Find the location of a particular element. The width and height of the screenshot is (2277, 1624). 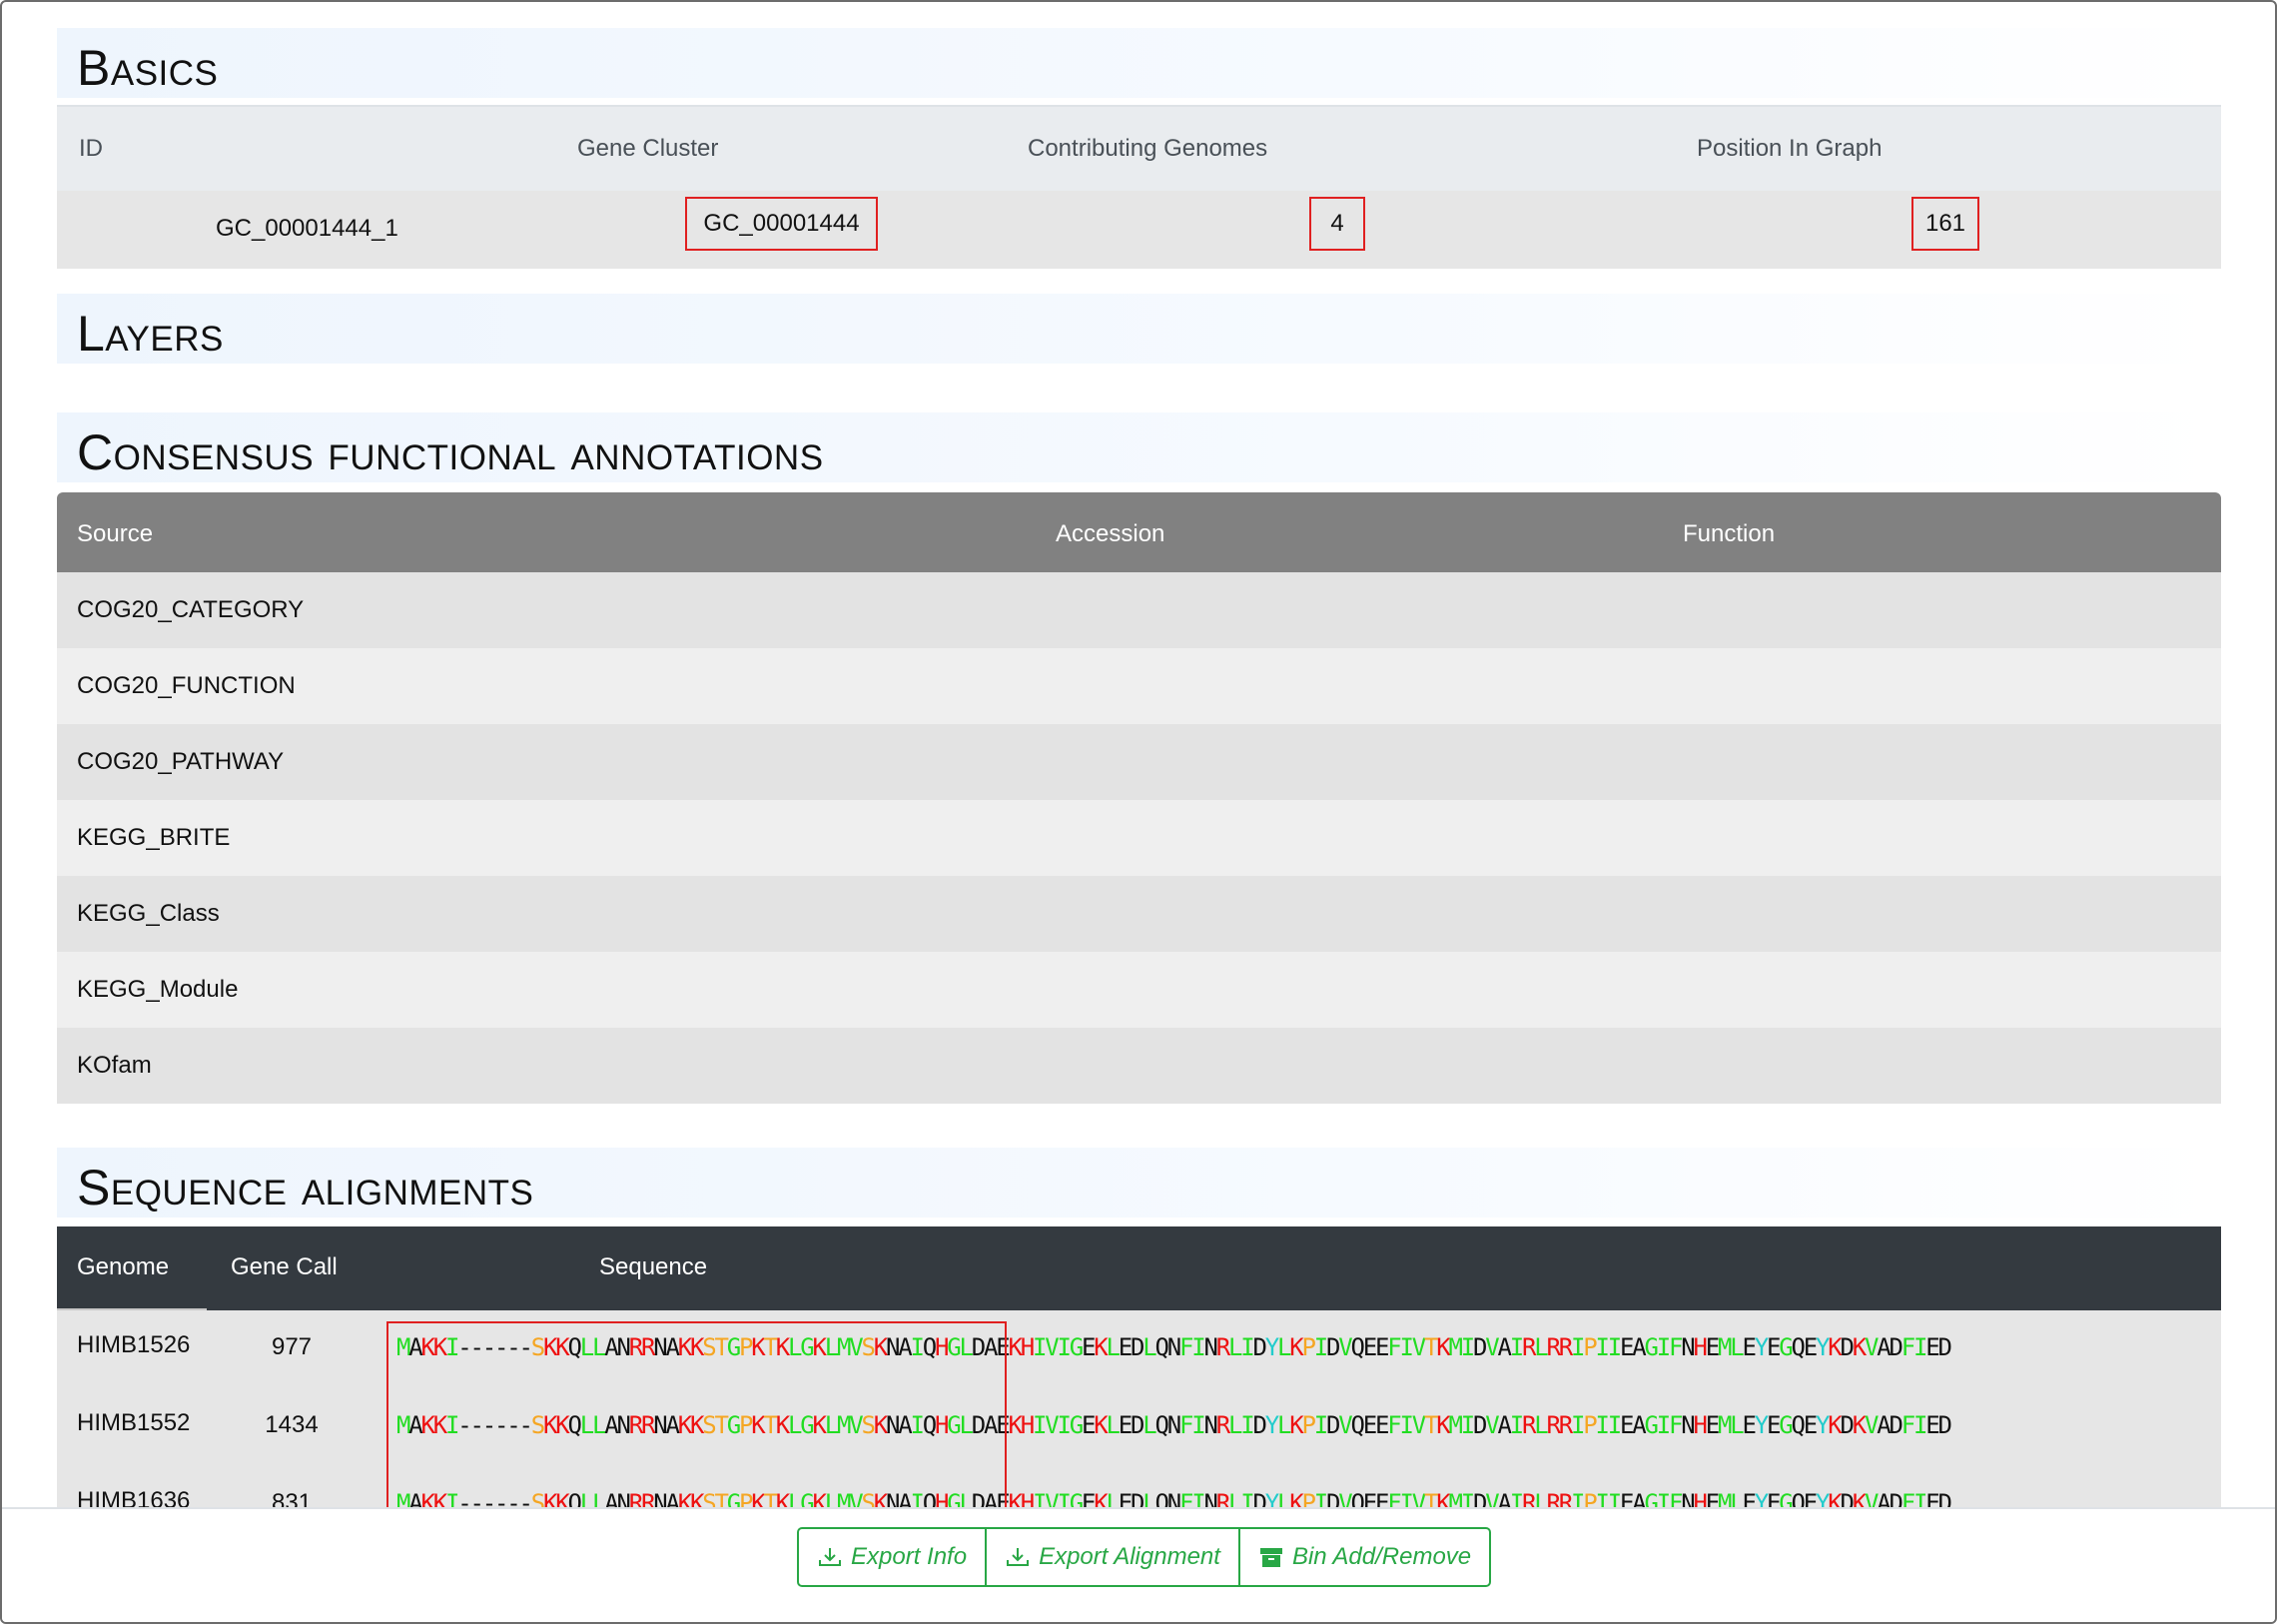

gene-id-value: GC_00001444_1 is located at coordinates (307, 229).